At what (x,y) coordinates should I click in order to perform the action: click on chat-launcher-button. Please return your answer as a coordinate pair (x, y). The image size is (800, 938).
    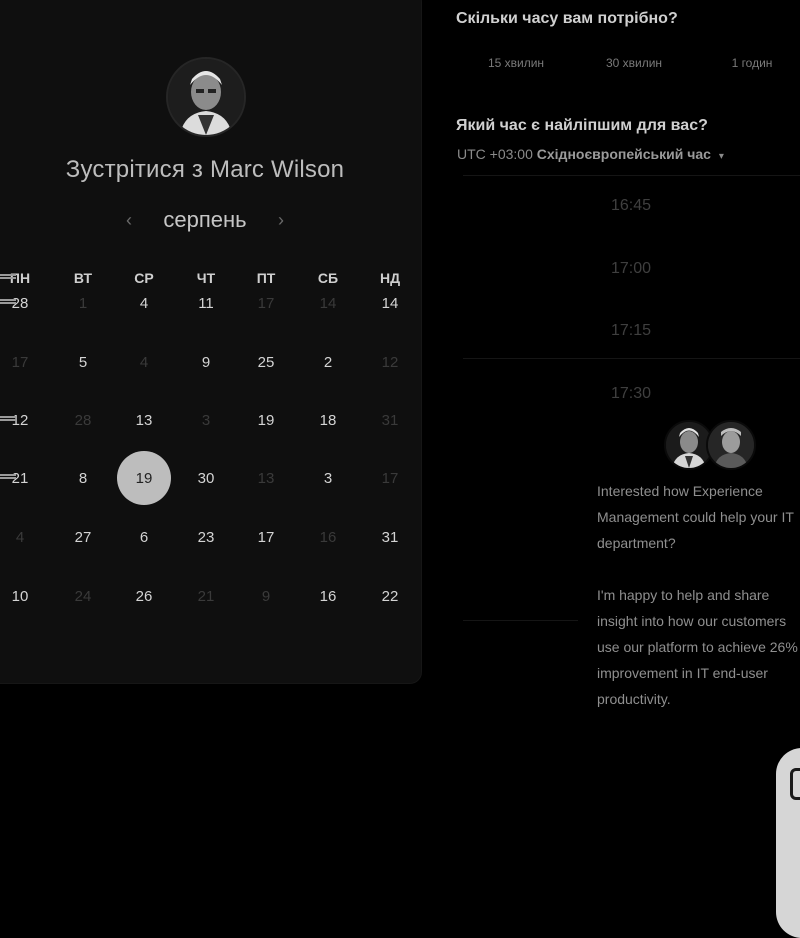
    Looking at the image, I should click on (788, 843).